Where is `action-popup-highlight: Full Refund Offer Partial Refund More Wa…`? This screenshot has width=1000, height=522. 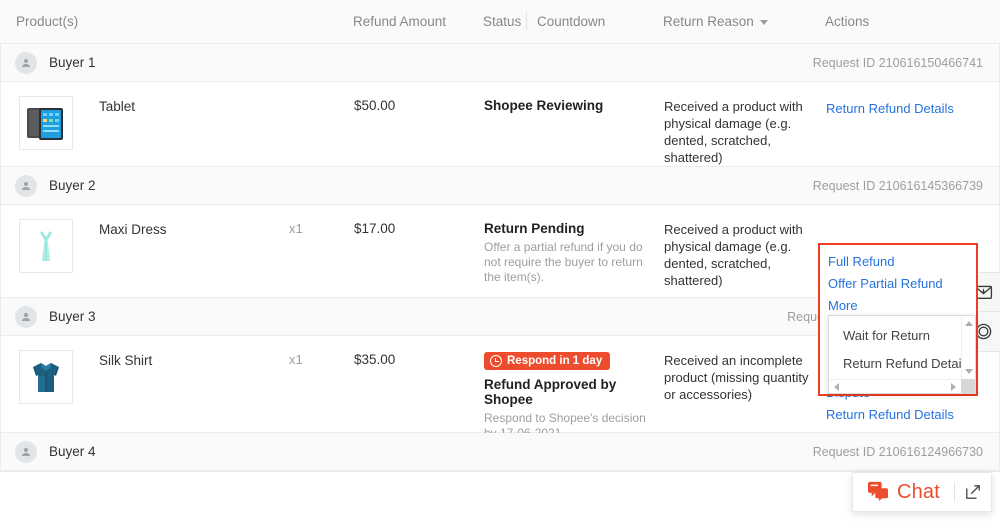
action-popup-highlight: Full Refund Offer Partial Refund More Wa… is located at coordinates (898, 319).